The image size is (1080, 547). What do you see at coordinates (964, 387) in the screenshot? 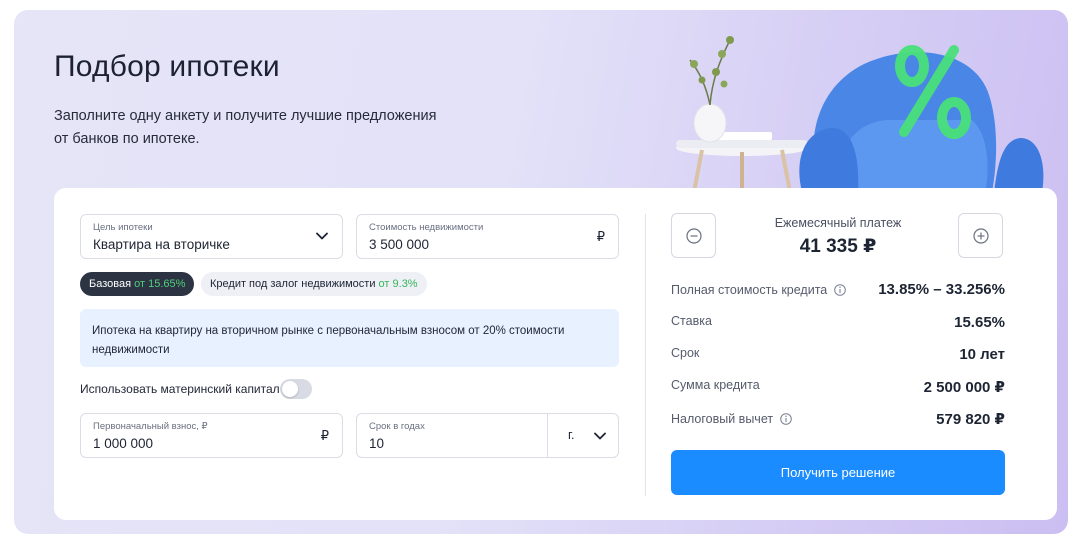
I see `summary-row-value-loan-amount: 2 500 000 ₽` at bounding box center [964, 387].